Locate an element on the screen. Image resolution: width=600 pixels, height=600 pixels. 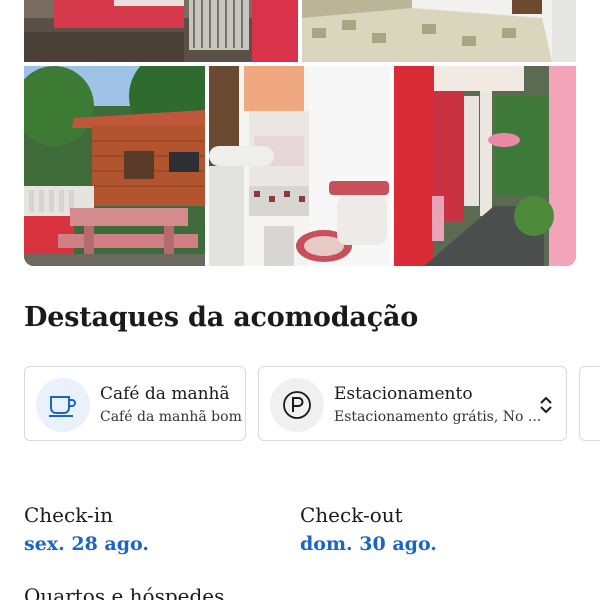
coffee-cup-icon is located at coordinates (62, 406).